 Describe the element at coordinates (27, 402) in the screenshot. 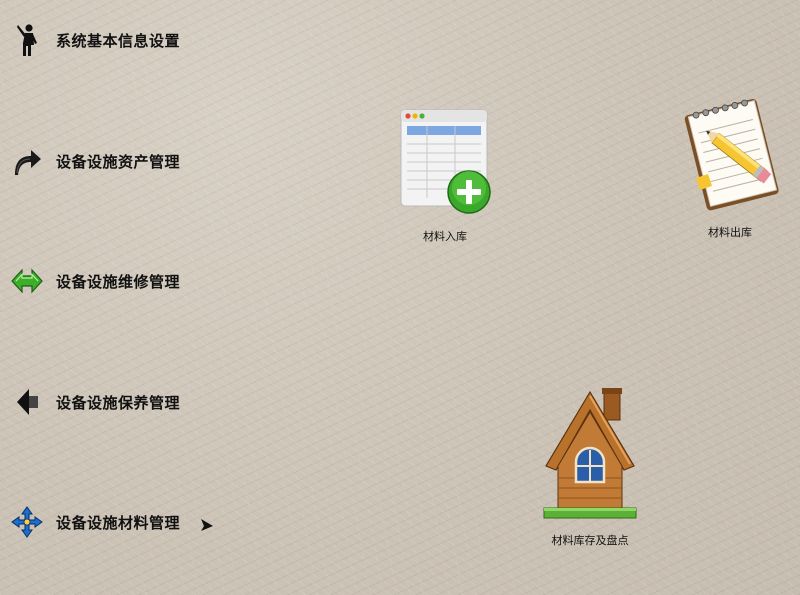

I see `left-arrow-icon` at that location.